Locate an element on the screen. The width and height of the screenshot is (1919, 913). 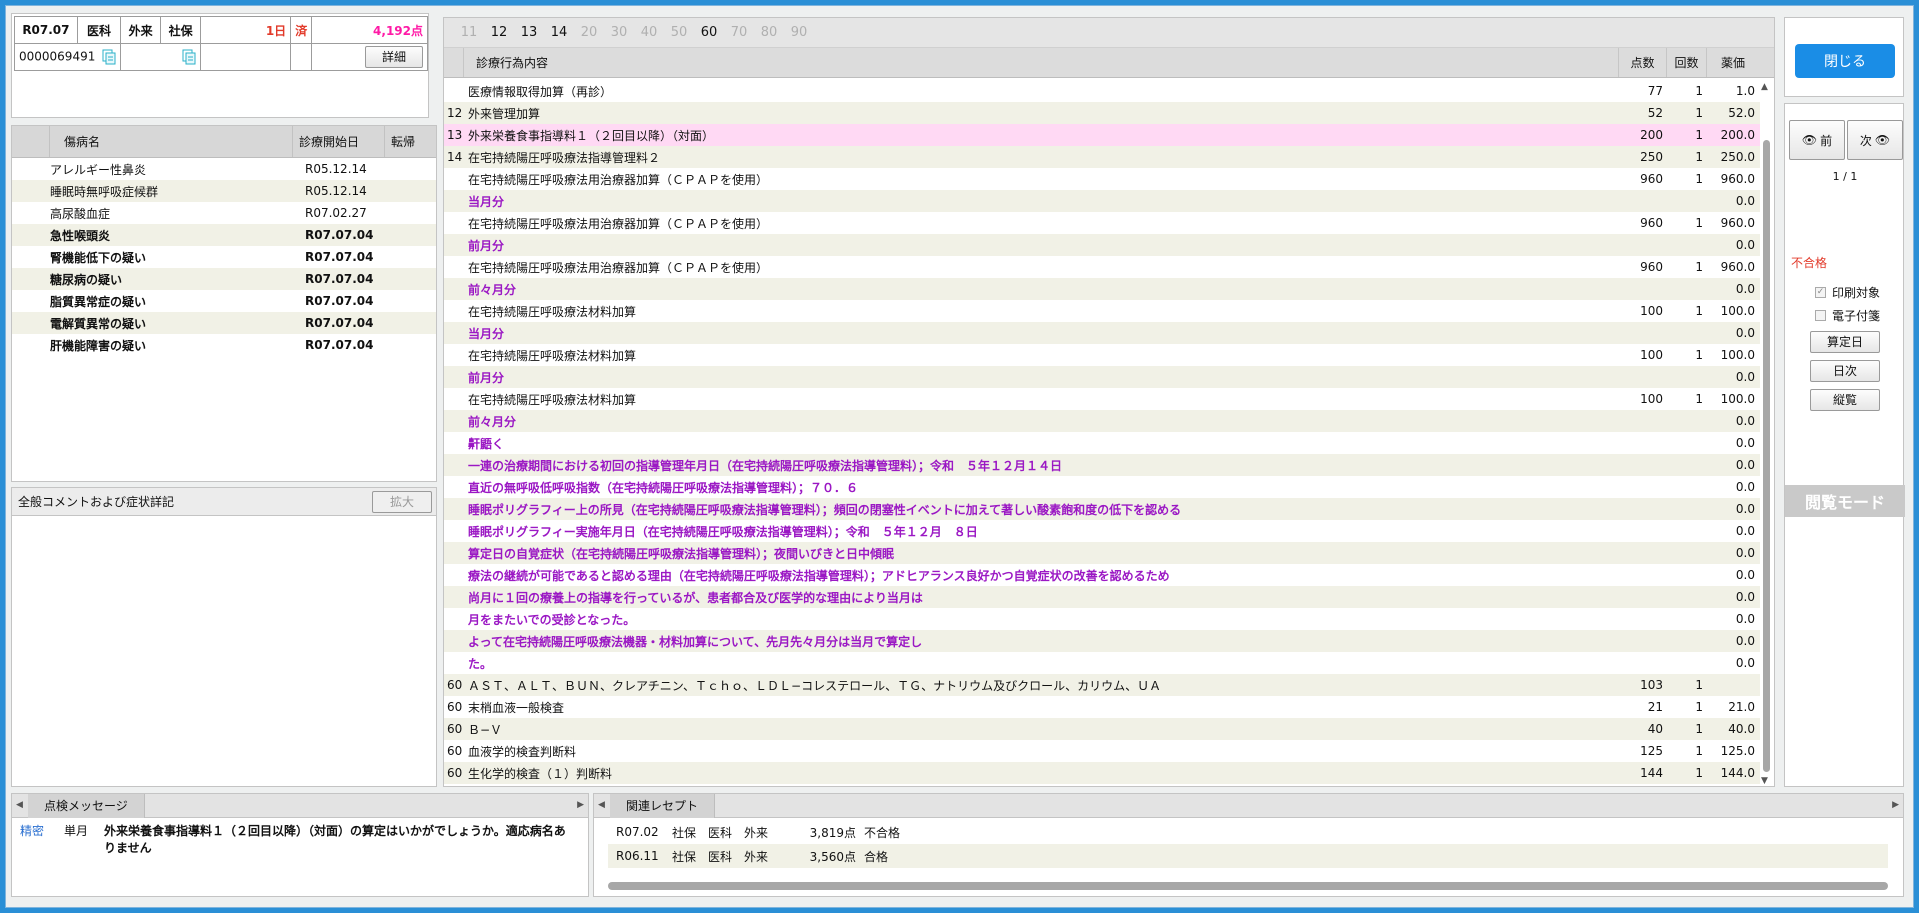
tab-category: 70 is located at coordinates (739, 32).